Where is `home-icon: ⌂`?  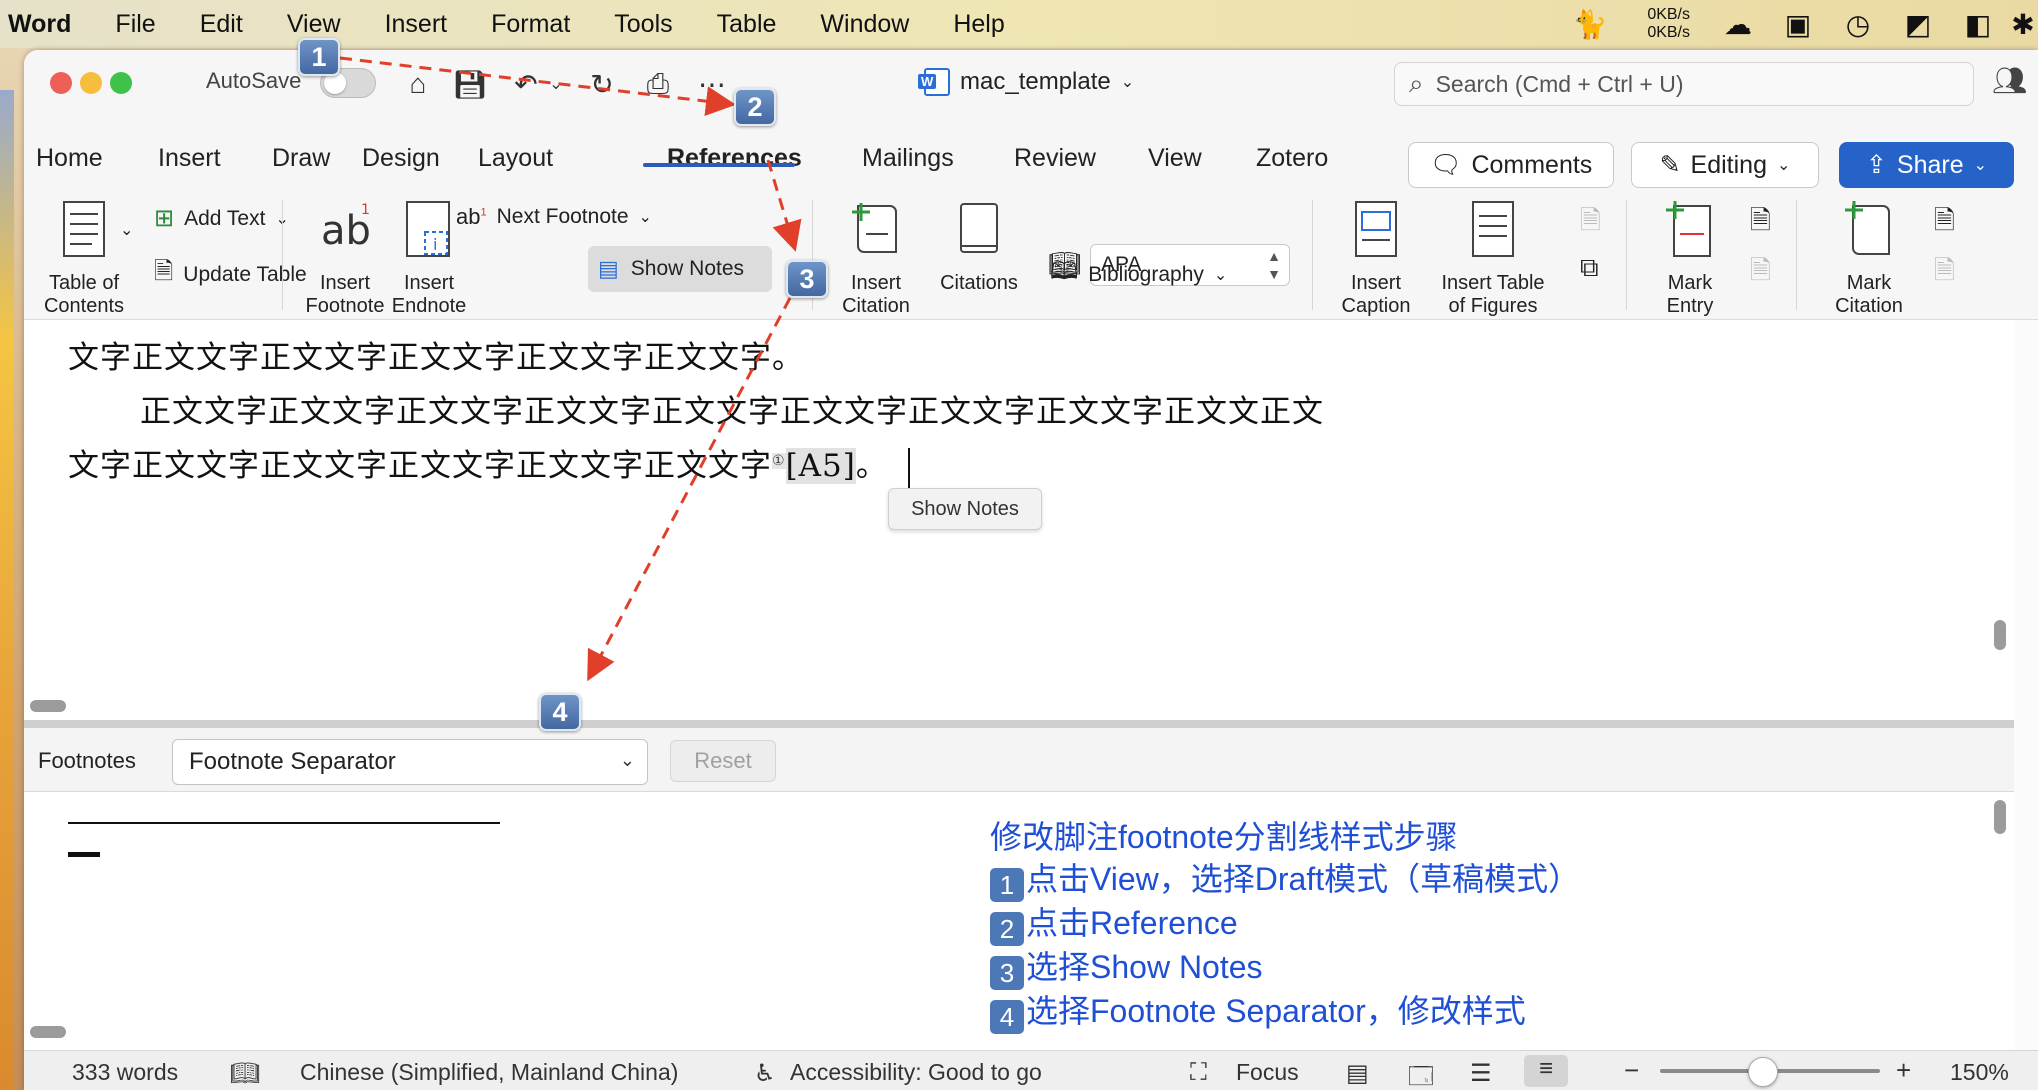
home-icon: ⌂ is located at coordinates (418, 84).